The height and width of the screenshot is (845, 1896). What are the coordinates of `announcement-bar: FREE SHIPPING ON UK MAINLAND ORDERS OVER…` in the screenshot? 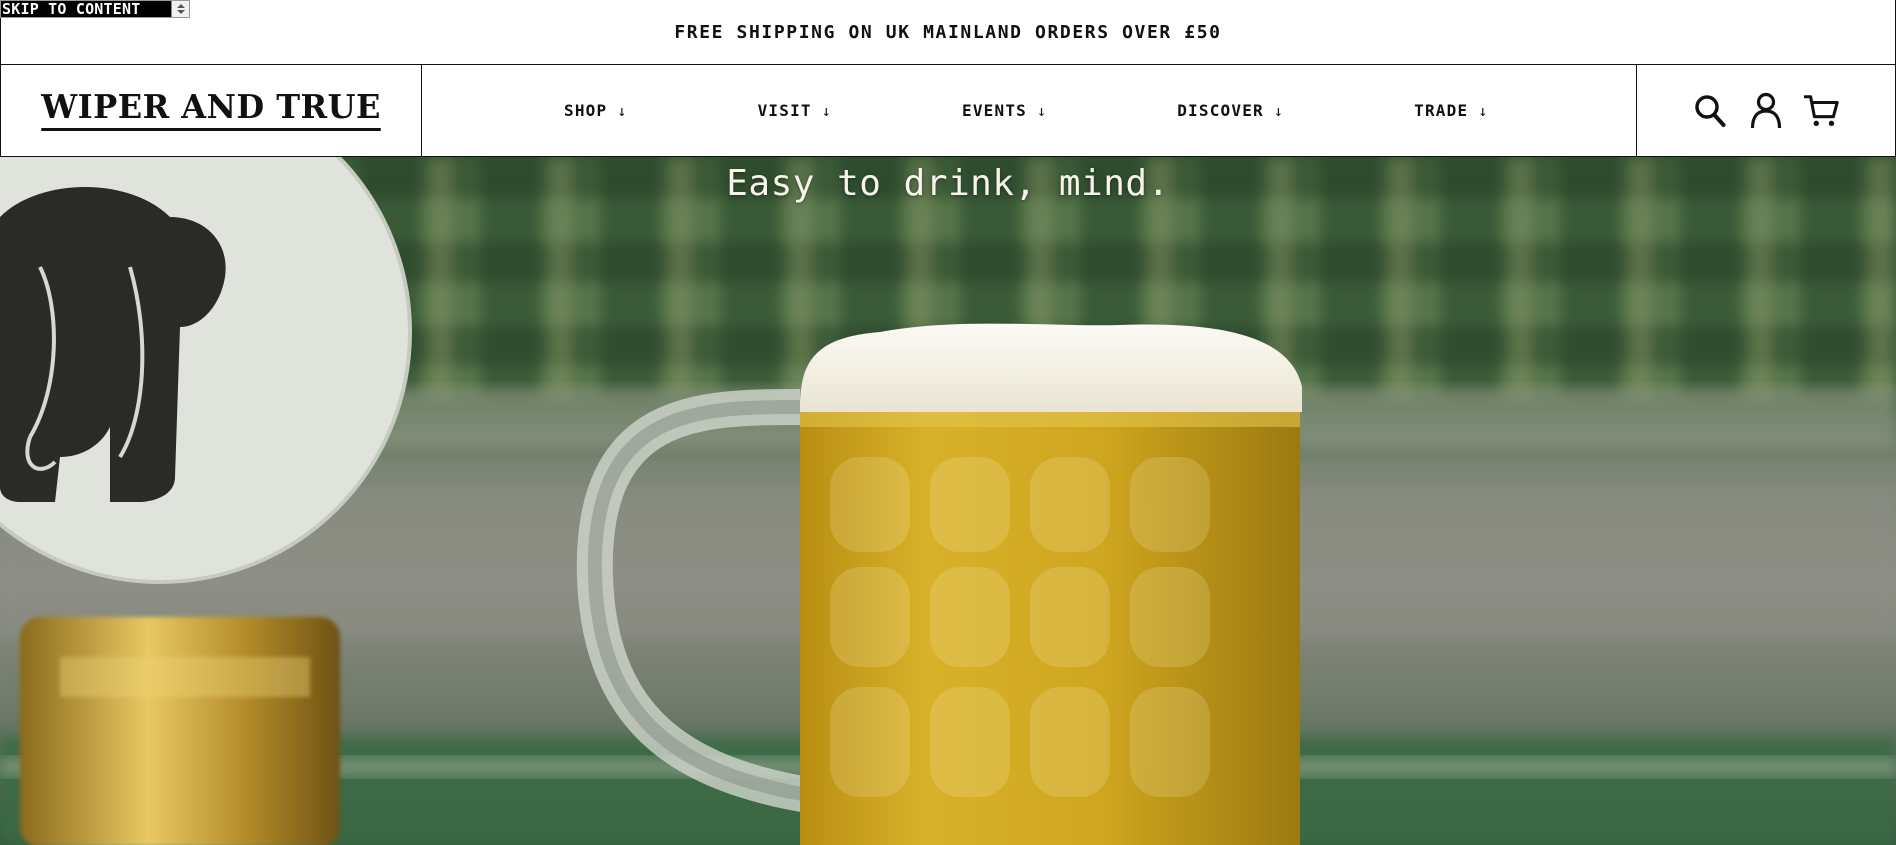 It's located at (948, 32).